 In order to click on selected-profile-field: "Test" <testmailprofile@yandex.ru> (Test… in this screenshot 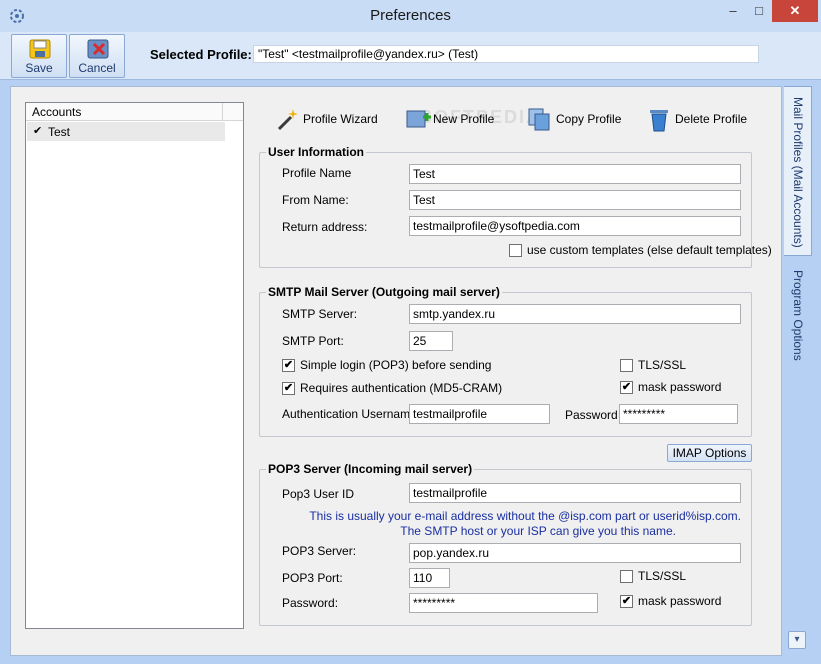, I will do `click(506, 54)`.